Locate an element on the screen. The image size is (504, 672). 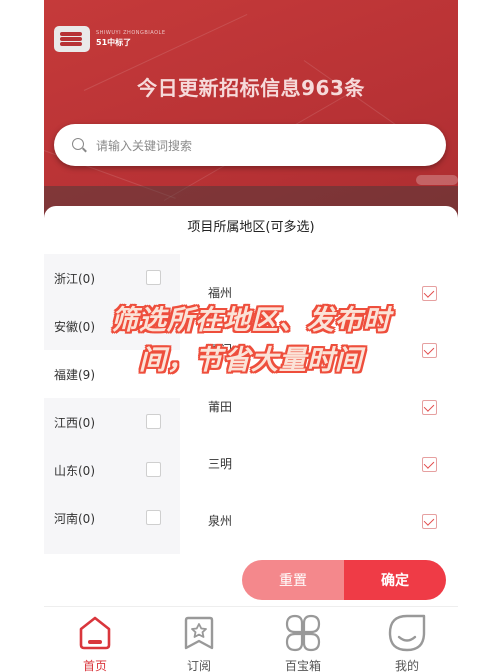
province-item: 山东(0) is located at coordinates (112, 470).